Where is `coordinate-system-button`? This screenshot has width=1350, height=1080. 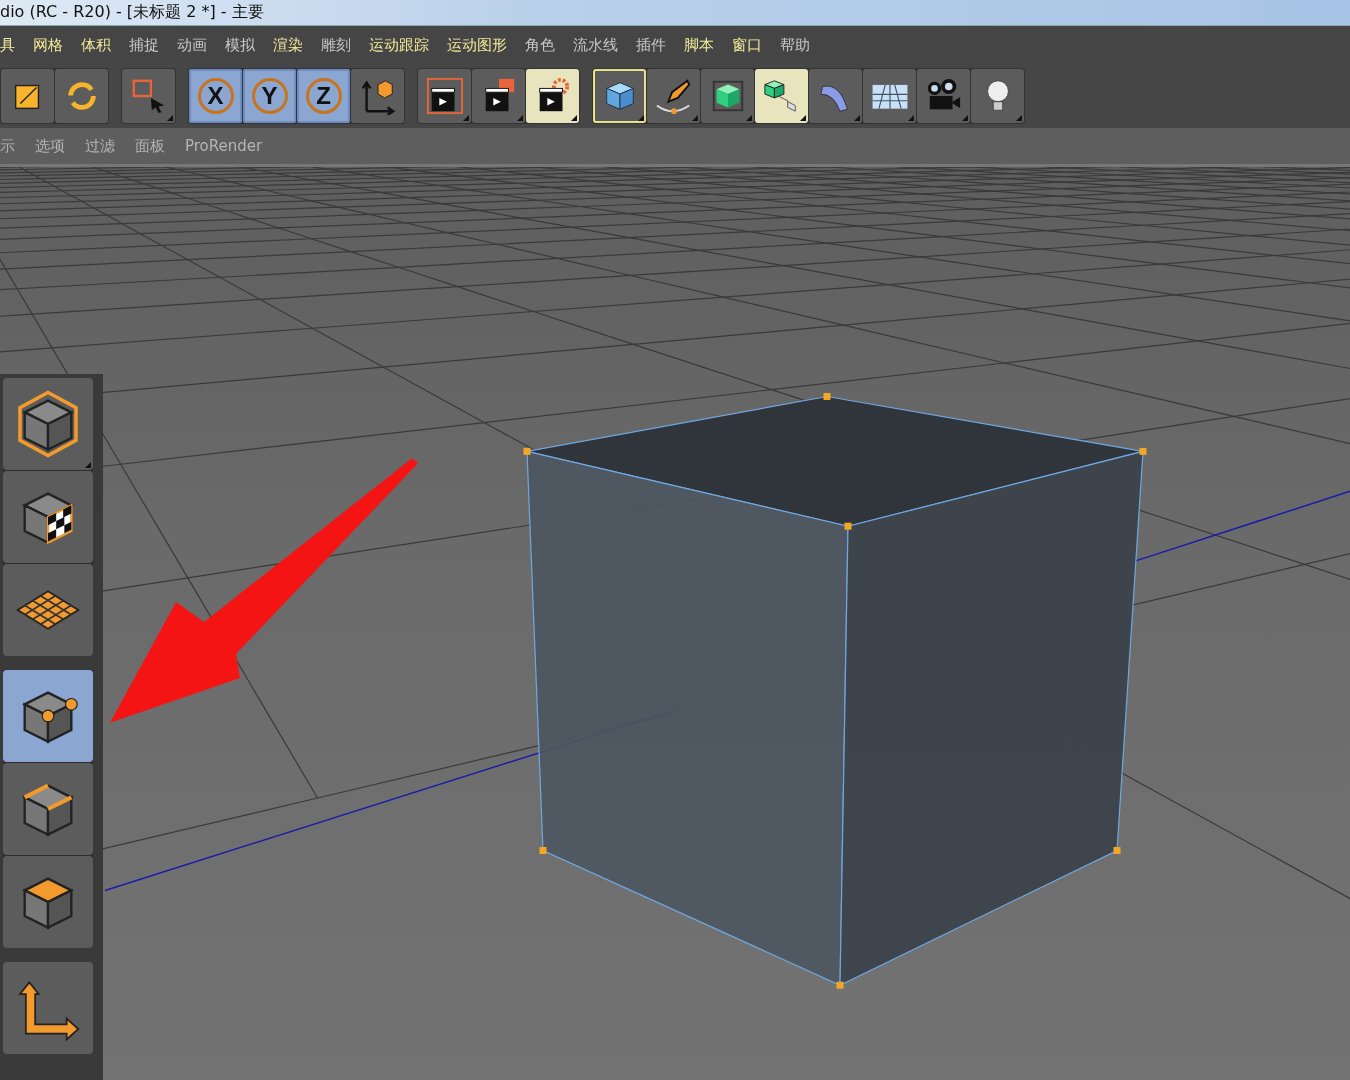 coordinate-system-button is located at coordinates (377, 96).